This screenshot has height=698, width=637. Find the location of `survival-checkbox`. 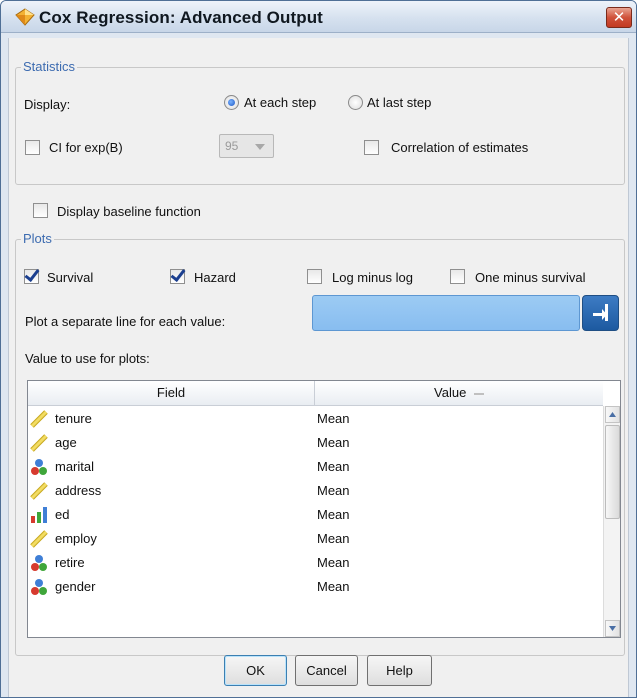

survival-checkbox is located at coordinates (31, 276).